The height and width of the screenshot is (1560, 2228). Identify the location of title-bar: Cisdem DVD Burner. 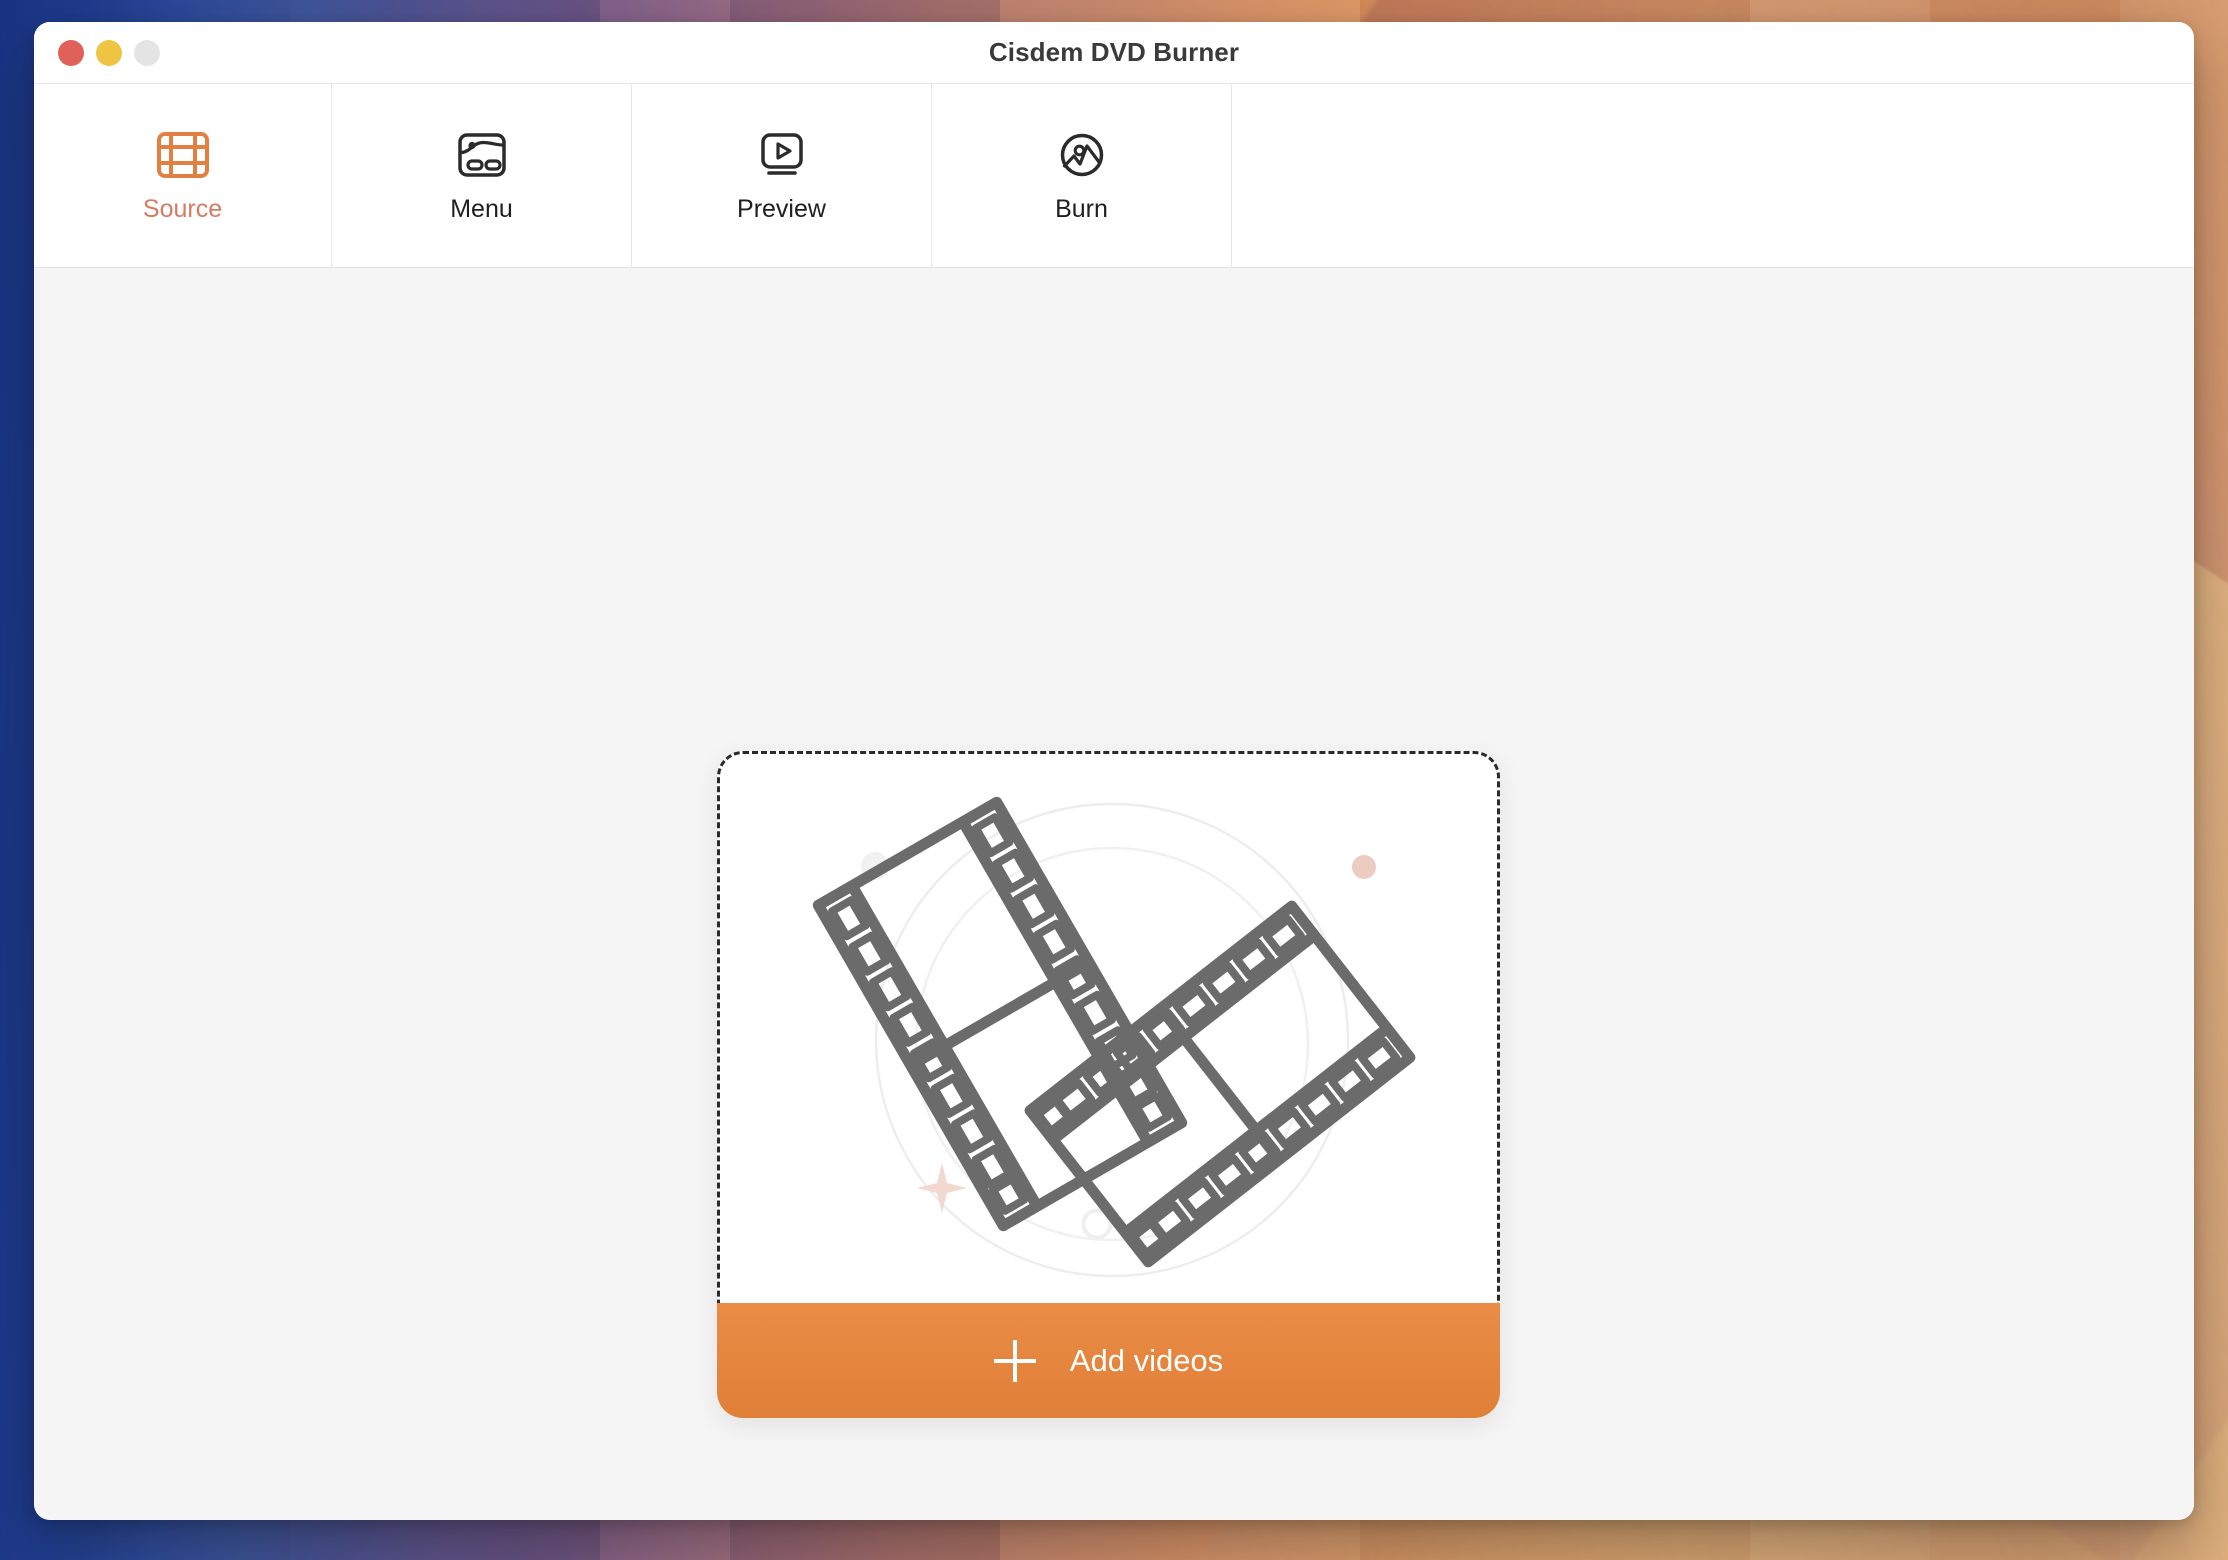
(1114, 53).